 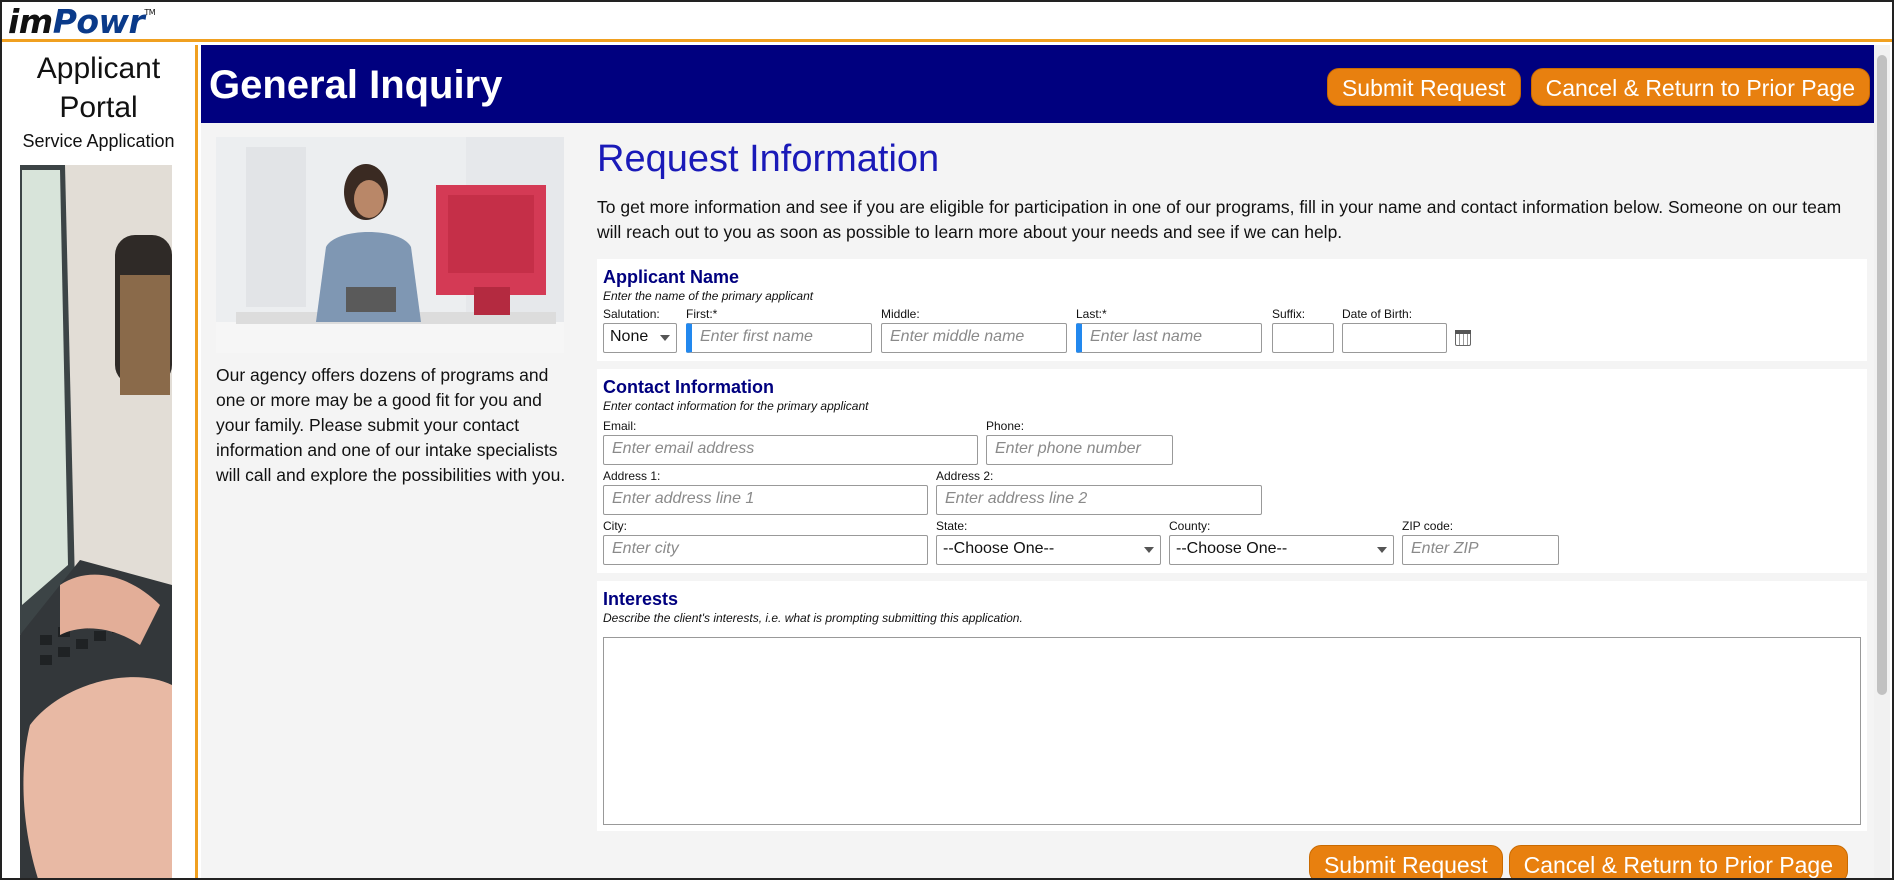 What do you see at coordinates (150, 12) in the screenshot?
I see `logo-tm: TM` at bounding box center [150, 12].